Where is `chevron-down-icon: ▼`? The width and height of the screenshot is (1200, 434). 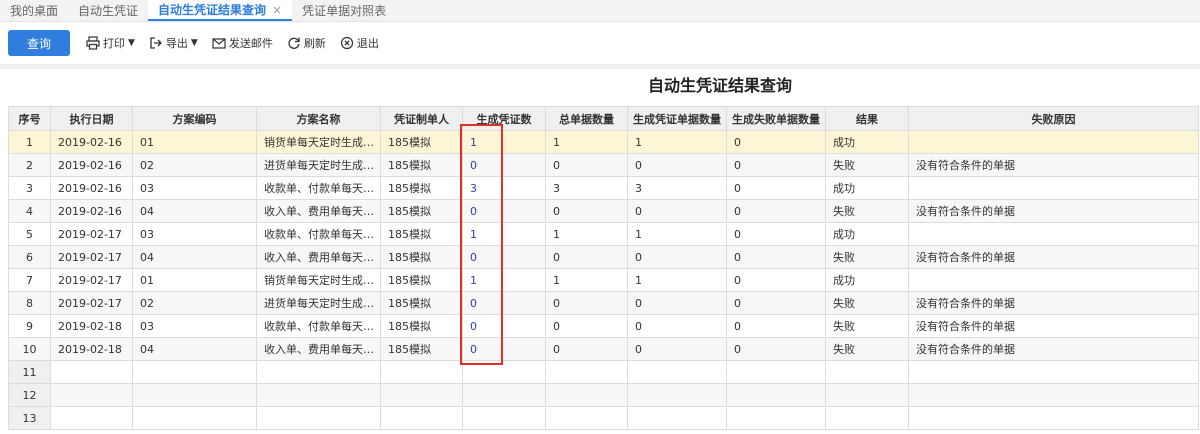
chevron-down-icon: ▼ is located at coordinates (131, 43).